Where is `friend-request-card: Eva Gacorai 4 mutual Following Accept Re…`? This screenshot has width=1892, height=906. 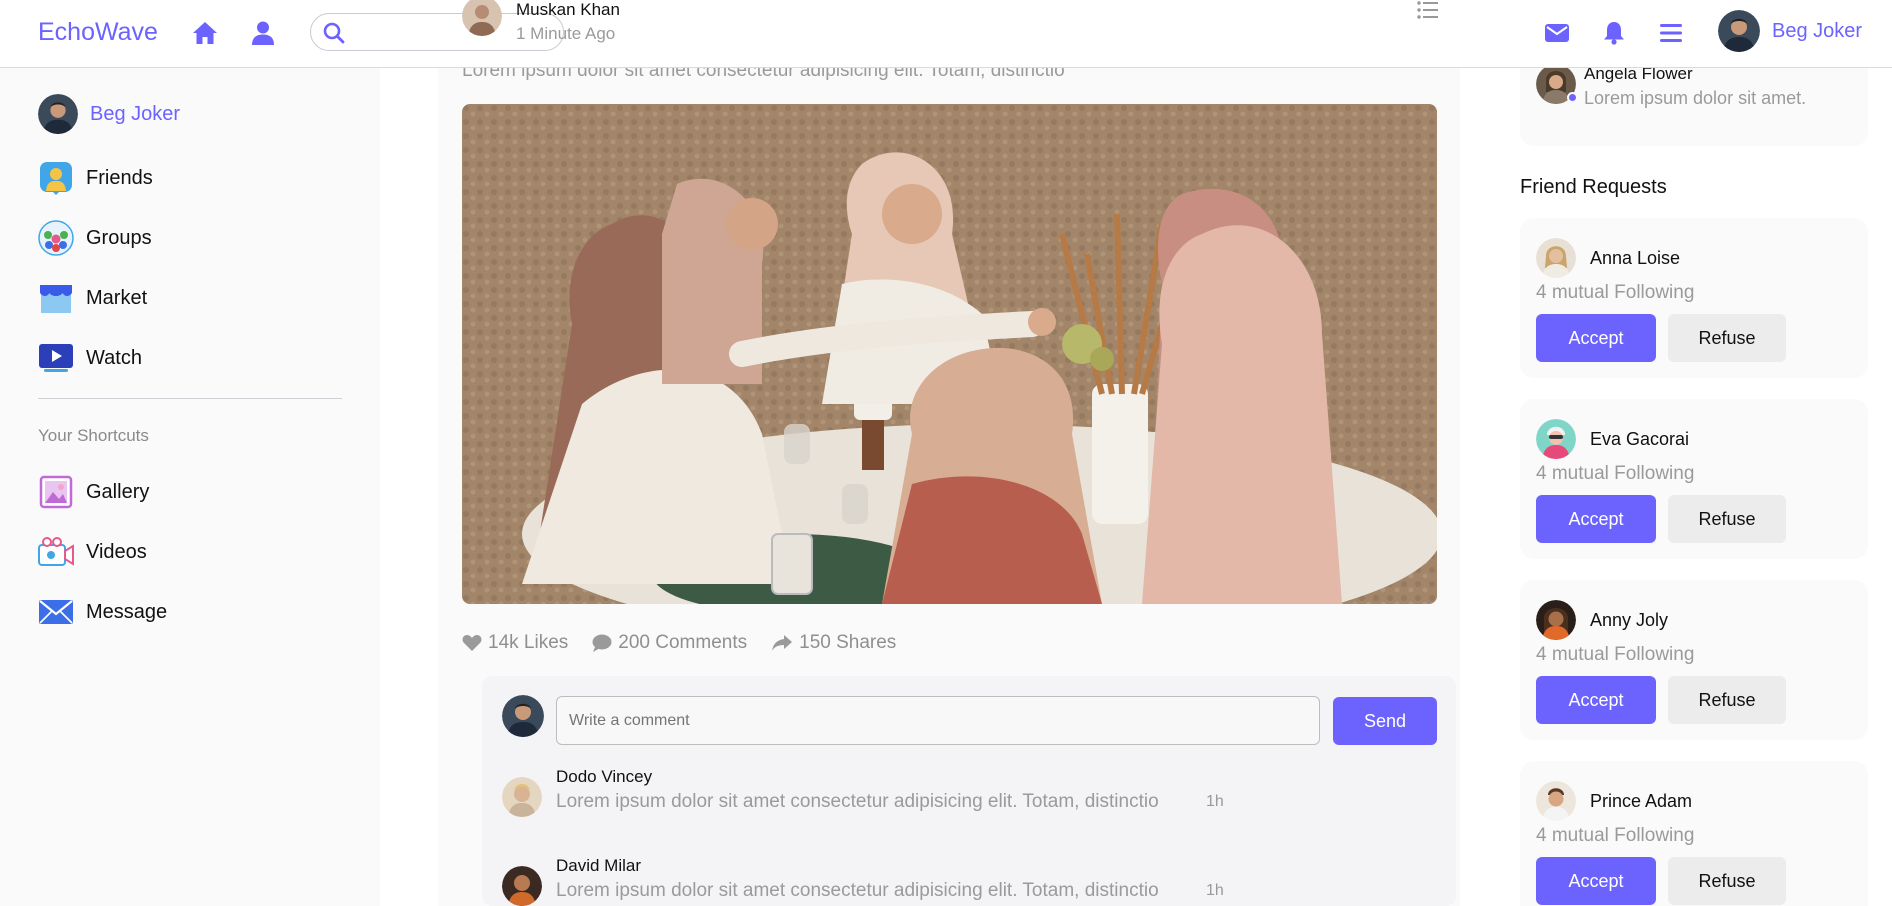 friend-request-card: Eva Gacorai 4 mutual Following Accept Re… is located at coordinates (1694, 479).